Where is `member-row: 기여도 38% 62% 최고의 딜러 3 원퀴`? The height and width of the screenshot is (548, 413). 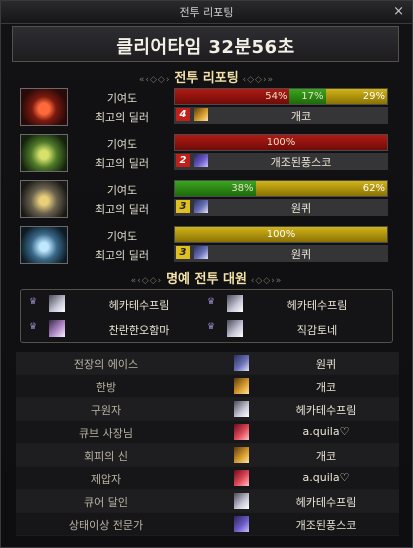 member-row: 기여도 38% 62% 최고의 딜러 3 원퀴 is located at coordinates (205, 199).